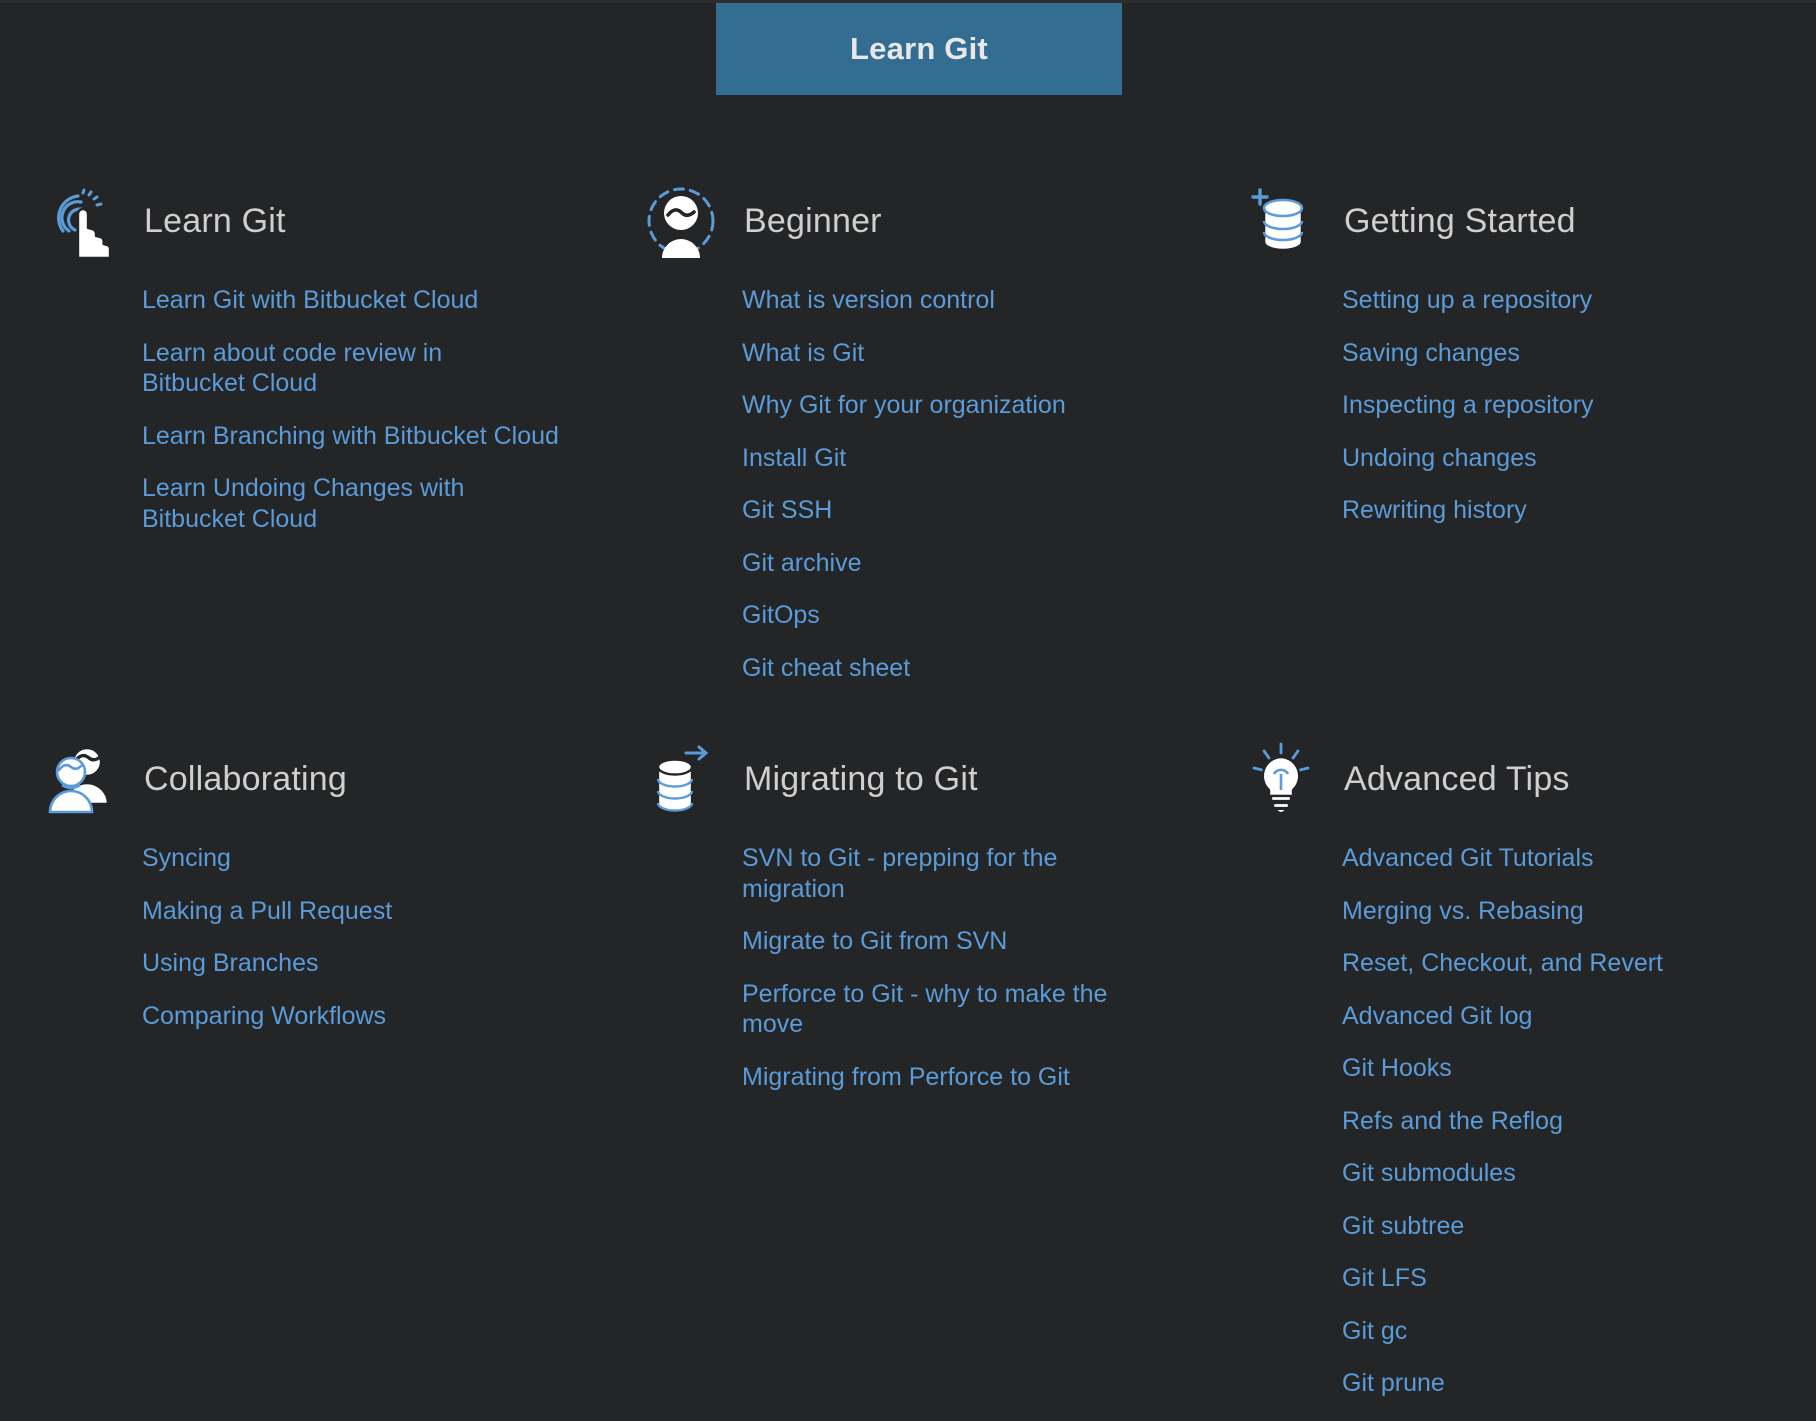 This screenshot has height=1421, width=1816. What do you see at coordinates (1437, 1016) in the screenshot?
I see `category-link: Advanced Git log` at bounding box center [1437, 1016].